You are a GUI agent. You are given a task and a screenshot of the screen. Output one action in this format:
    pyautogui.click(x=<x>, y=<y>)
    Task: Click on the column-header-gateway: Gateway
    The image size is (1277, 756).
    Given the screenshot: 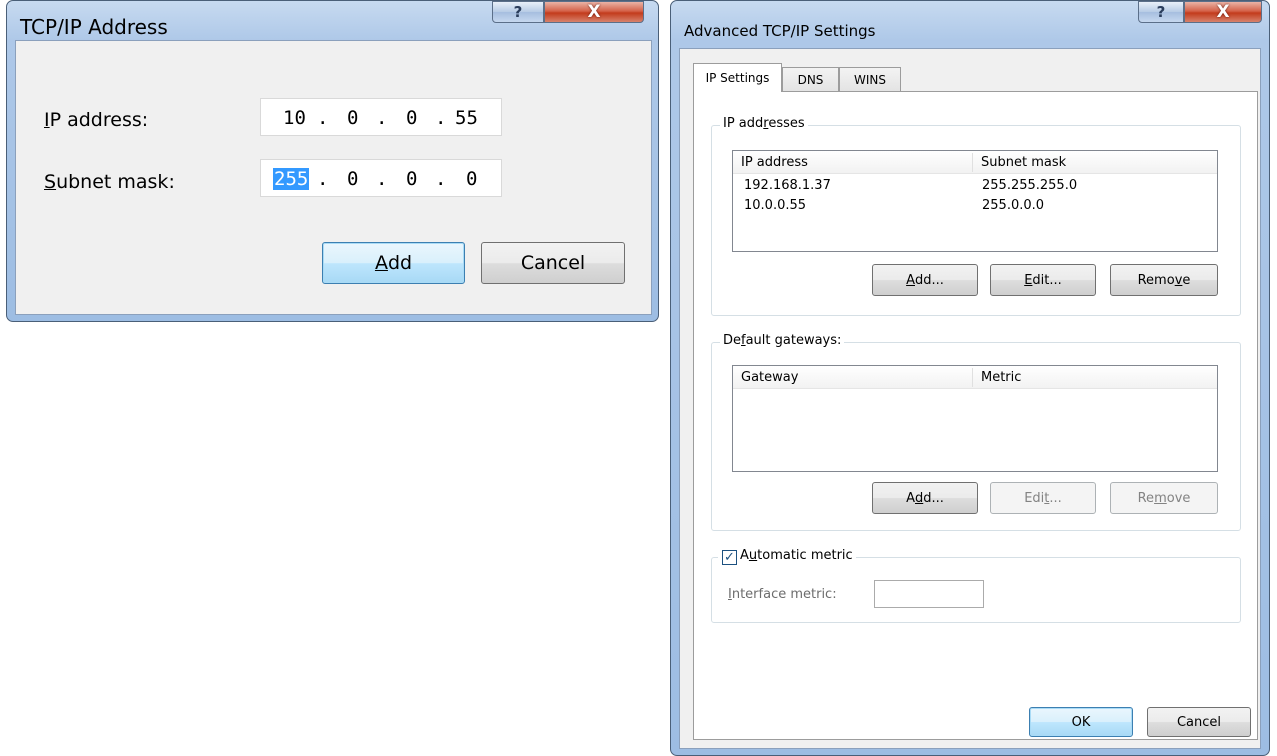 What is the action you would take?
    pyautogui.click(x=853, y=377)
    